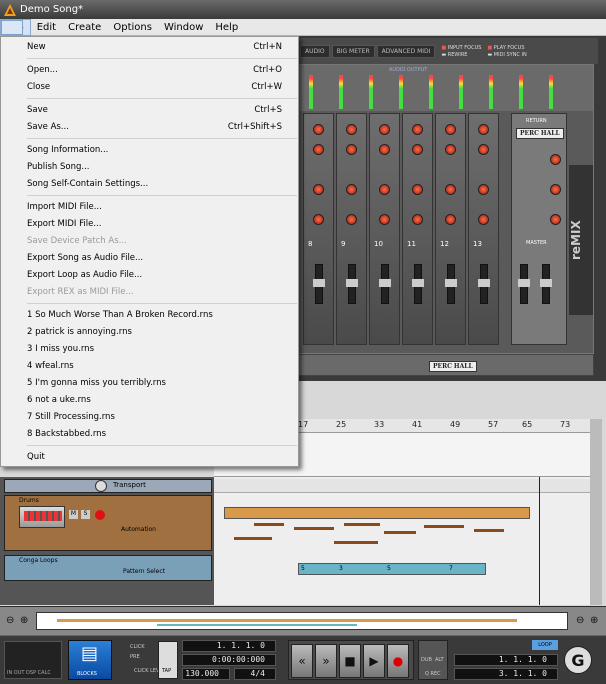 Image resolution: width=606 pixels, height=684 pixels. Describe the element at coordinates (353, 51) in the screenshot. I see `rack-big-meter-button: BIG METER` at that location.